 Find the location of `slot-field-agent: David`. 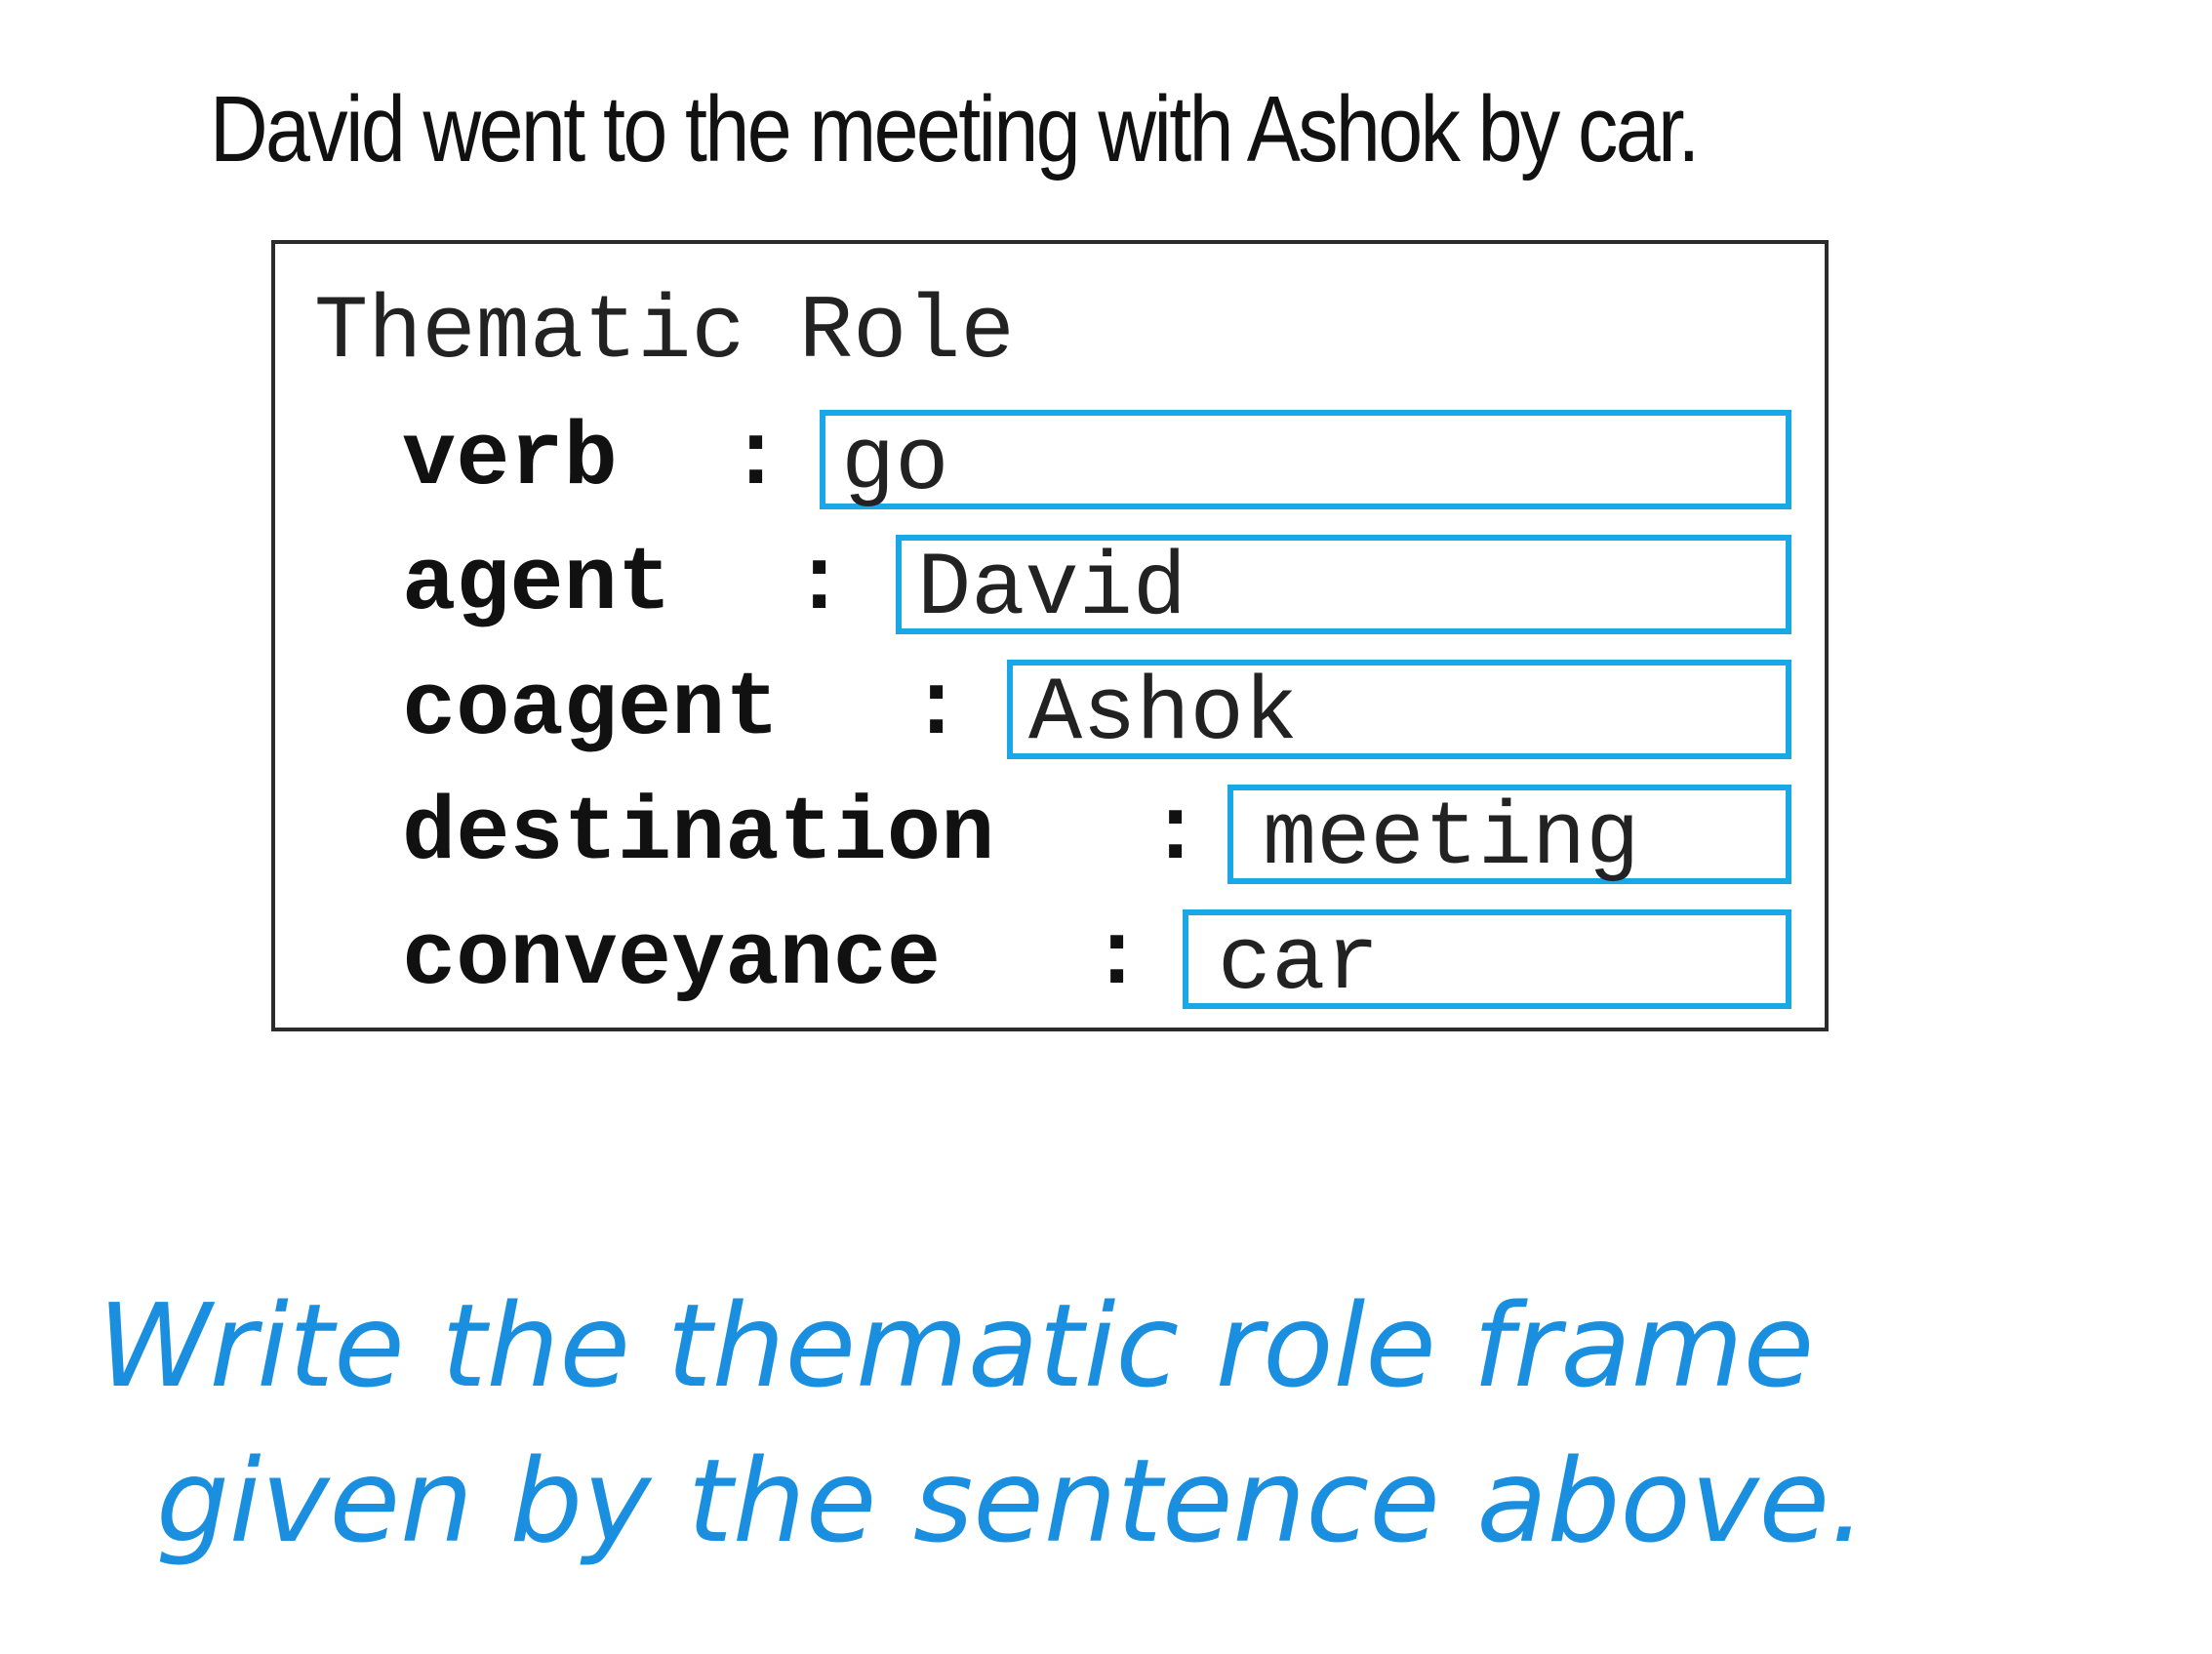

slot-field-agent: David is located at coordinates (1344, 584).